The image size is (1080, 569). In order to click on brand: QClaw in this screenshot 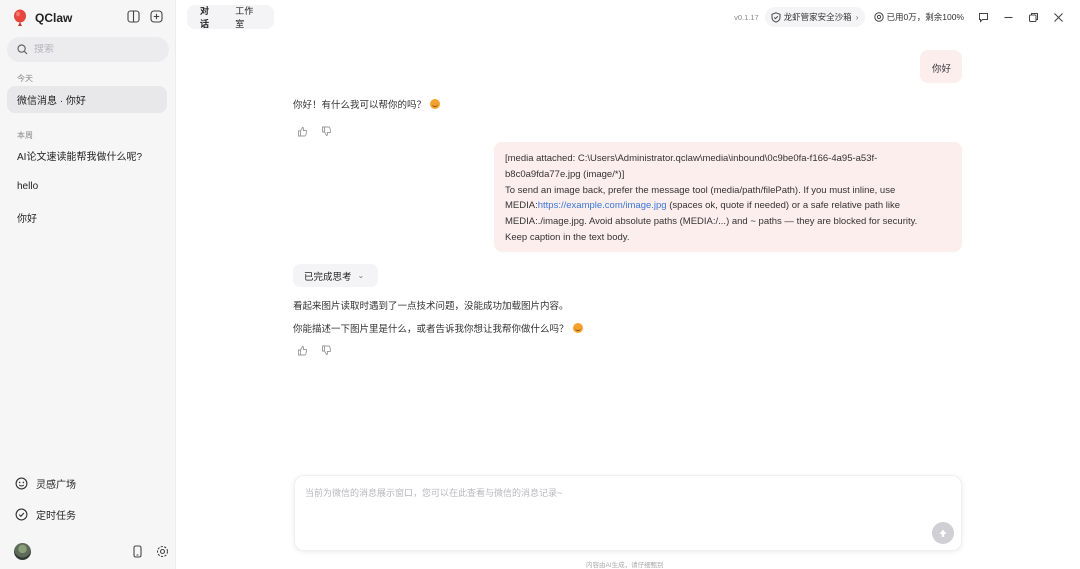, I will do `click(42, 18)`.